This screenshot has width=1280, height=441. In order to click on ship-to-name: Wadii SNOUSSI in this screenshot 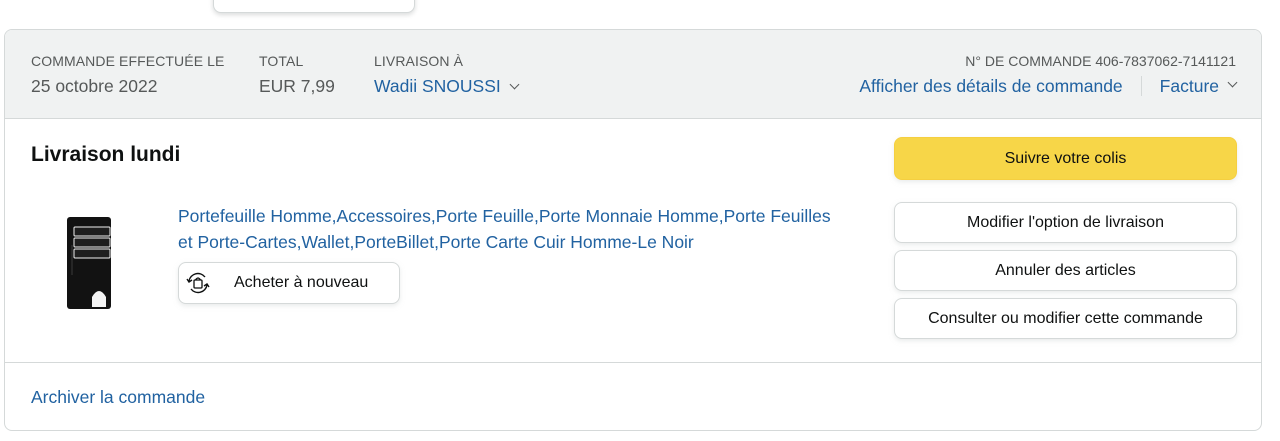, I will do `click(437, 86)`.